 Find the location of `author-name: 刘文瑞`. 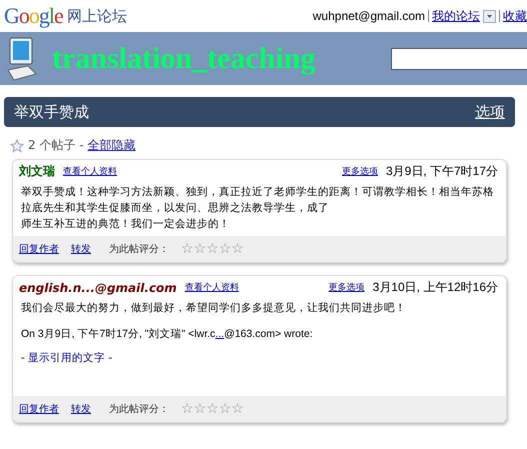

author-name: 刘文瑞 is located at coordinates (37, 171).